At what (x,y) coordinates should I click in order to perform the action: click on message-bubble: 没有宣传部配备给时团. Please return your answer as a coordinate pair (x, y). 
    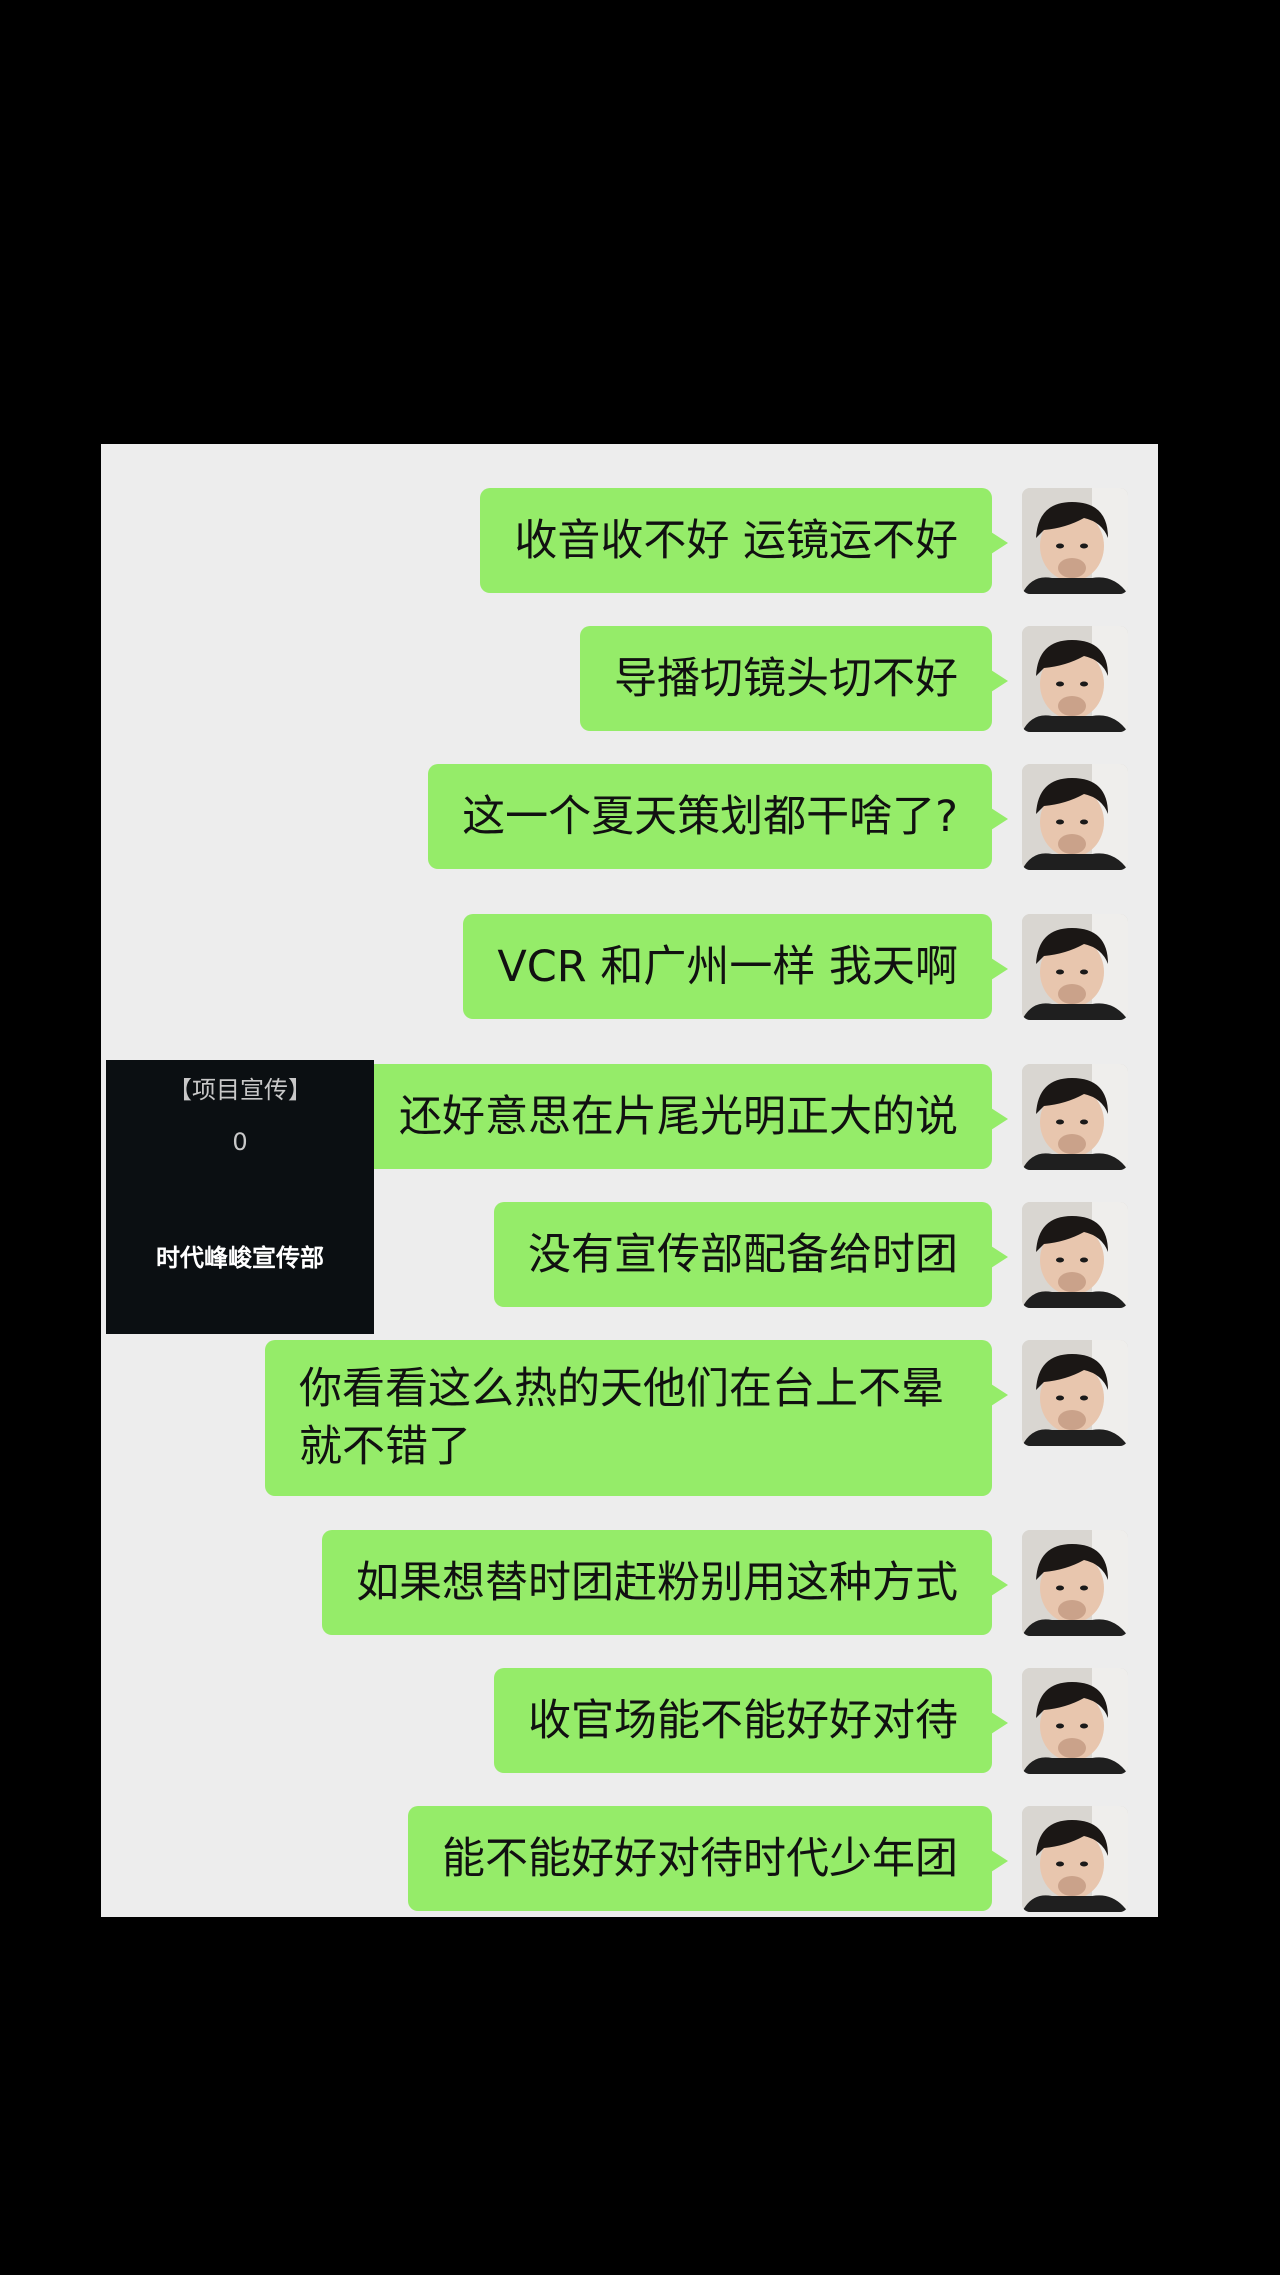
    Looking at the image, I should click on (751, 1254).